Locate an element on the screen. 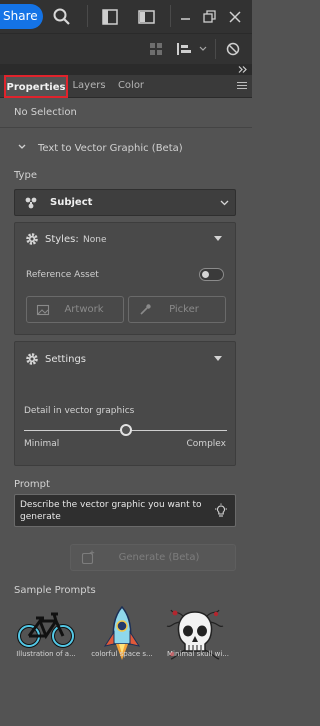 The image size is (320, 726). arrange-icon is located at coordinates (184, 49).